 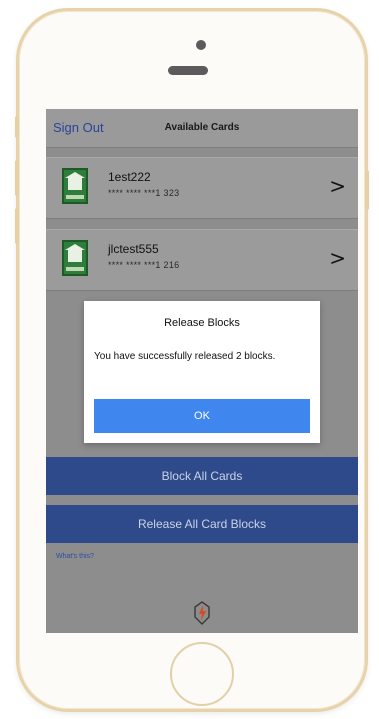 I want to click on dialog-message: You have successfully released 2 blocks., so click(x=185, y=356).